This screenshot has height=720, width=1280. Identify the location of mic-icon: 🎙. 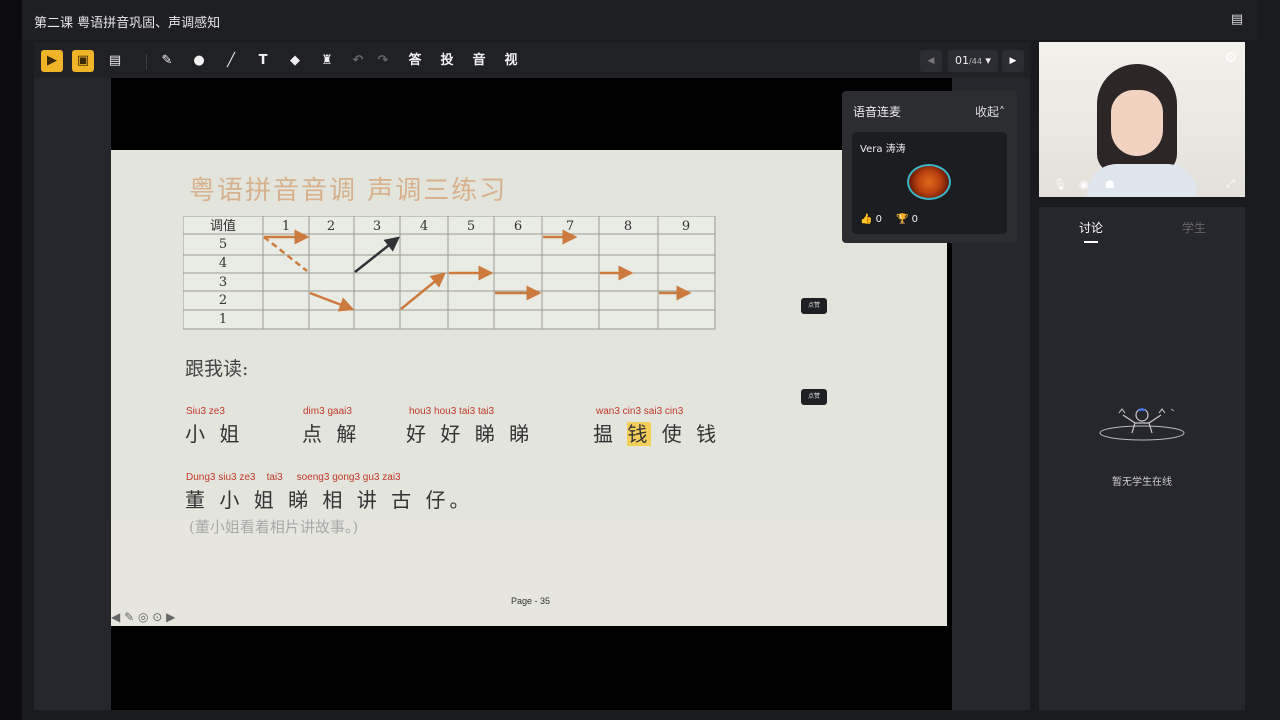
(1060, 184).